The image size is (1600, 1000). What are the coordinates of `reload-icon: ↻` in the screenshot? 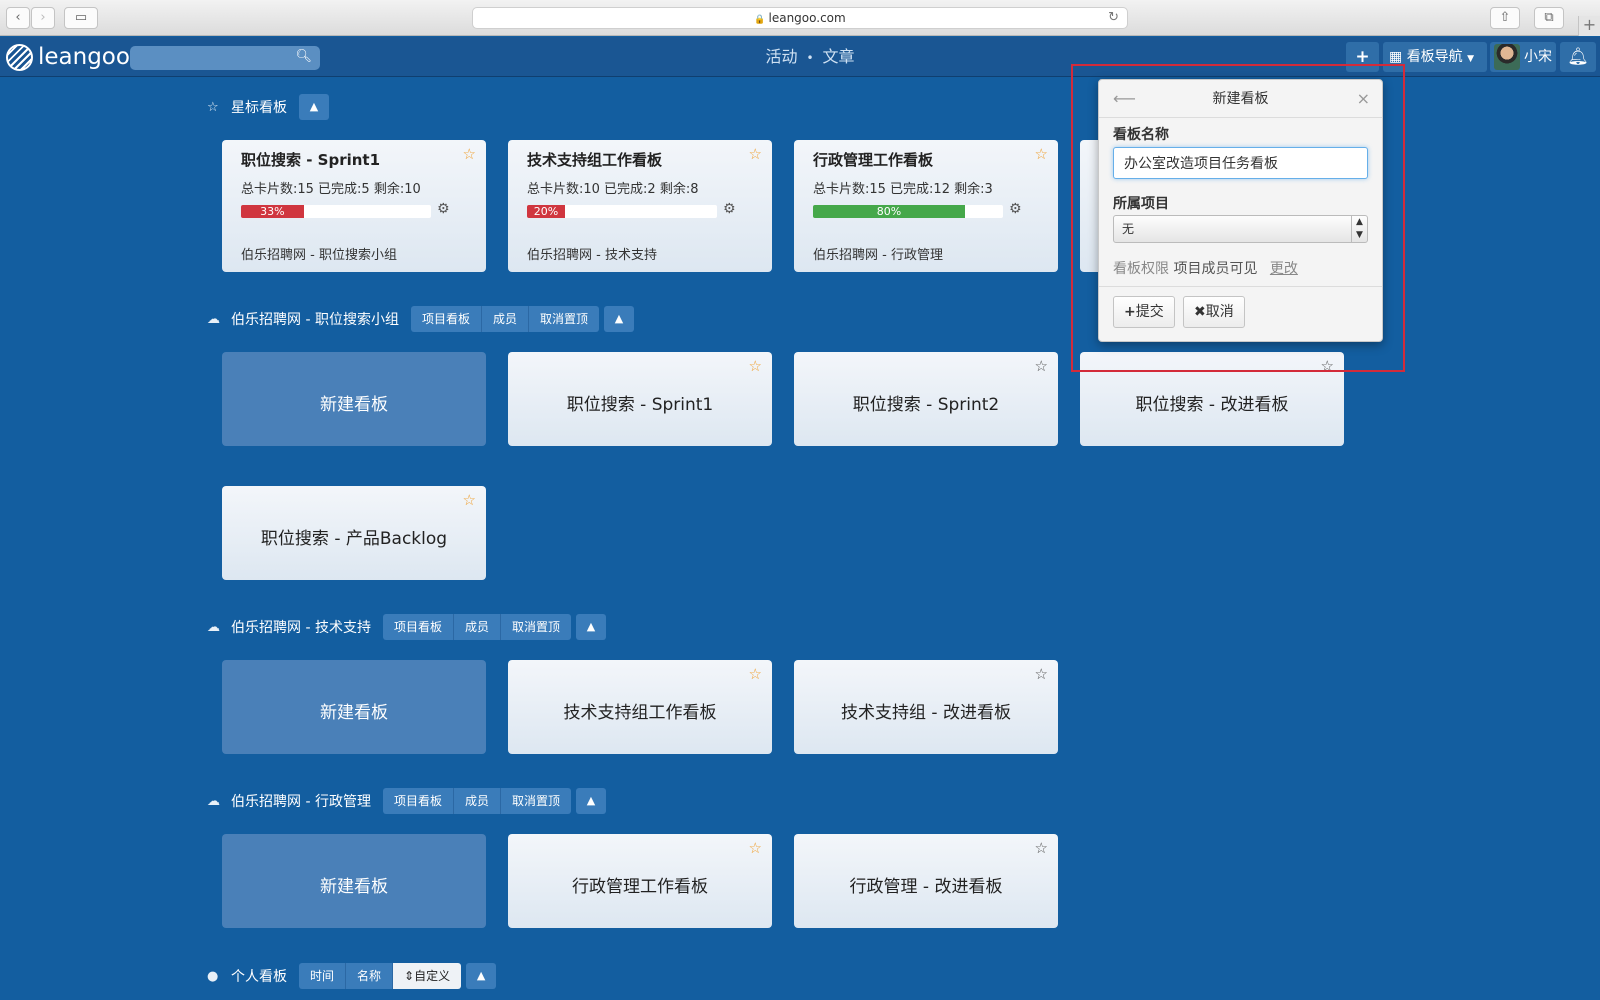 It's located at (1113, 18).